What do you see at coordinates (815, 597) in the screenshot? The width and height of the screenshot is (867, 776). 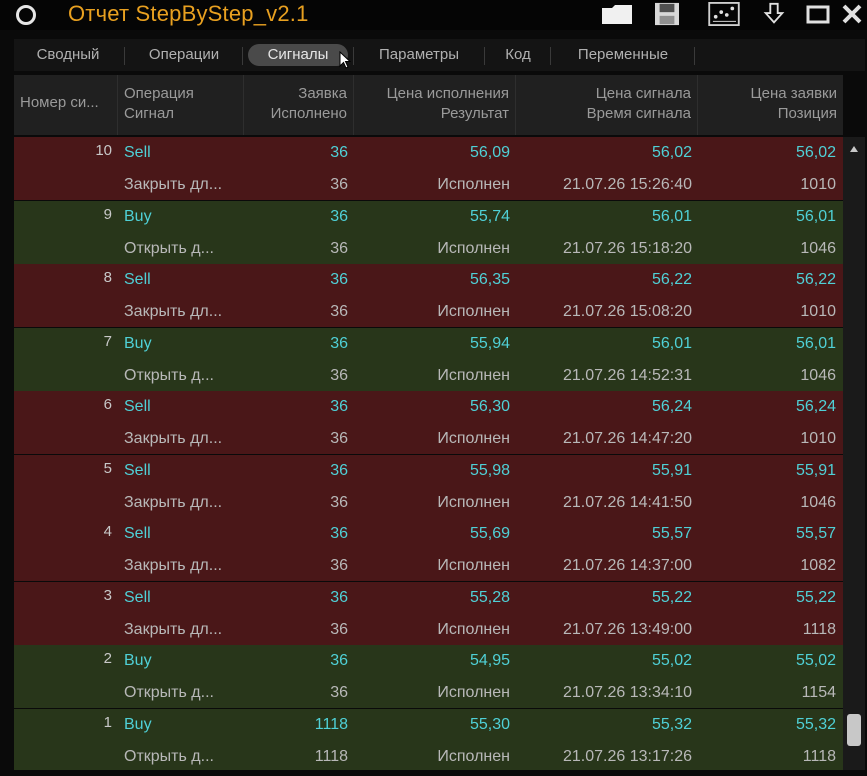 I see `cell-order-price: 55,22` at bounding box center [815, 597].